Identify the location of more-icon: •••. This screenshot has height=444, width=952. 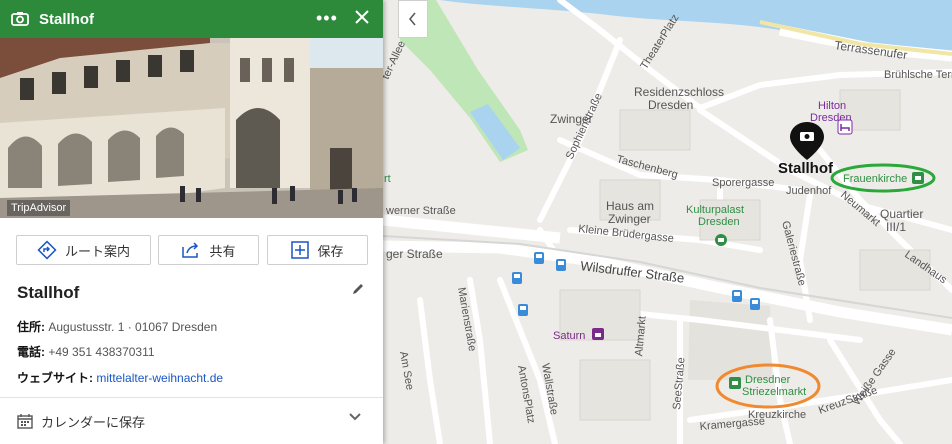
(327, 18).